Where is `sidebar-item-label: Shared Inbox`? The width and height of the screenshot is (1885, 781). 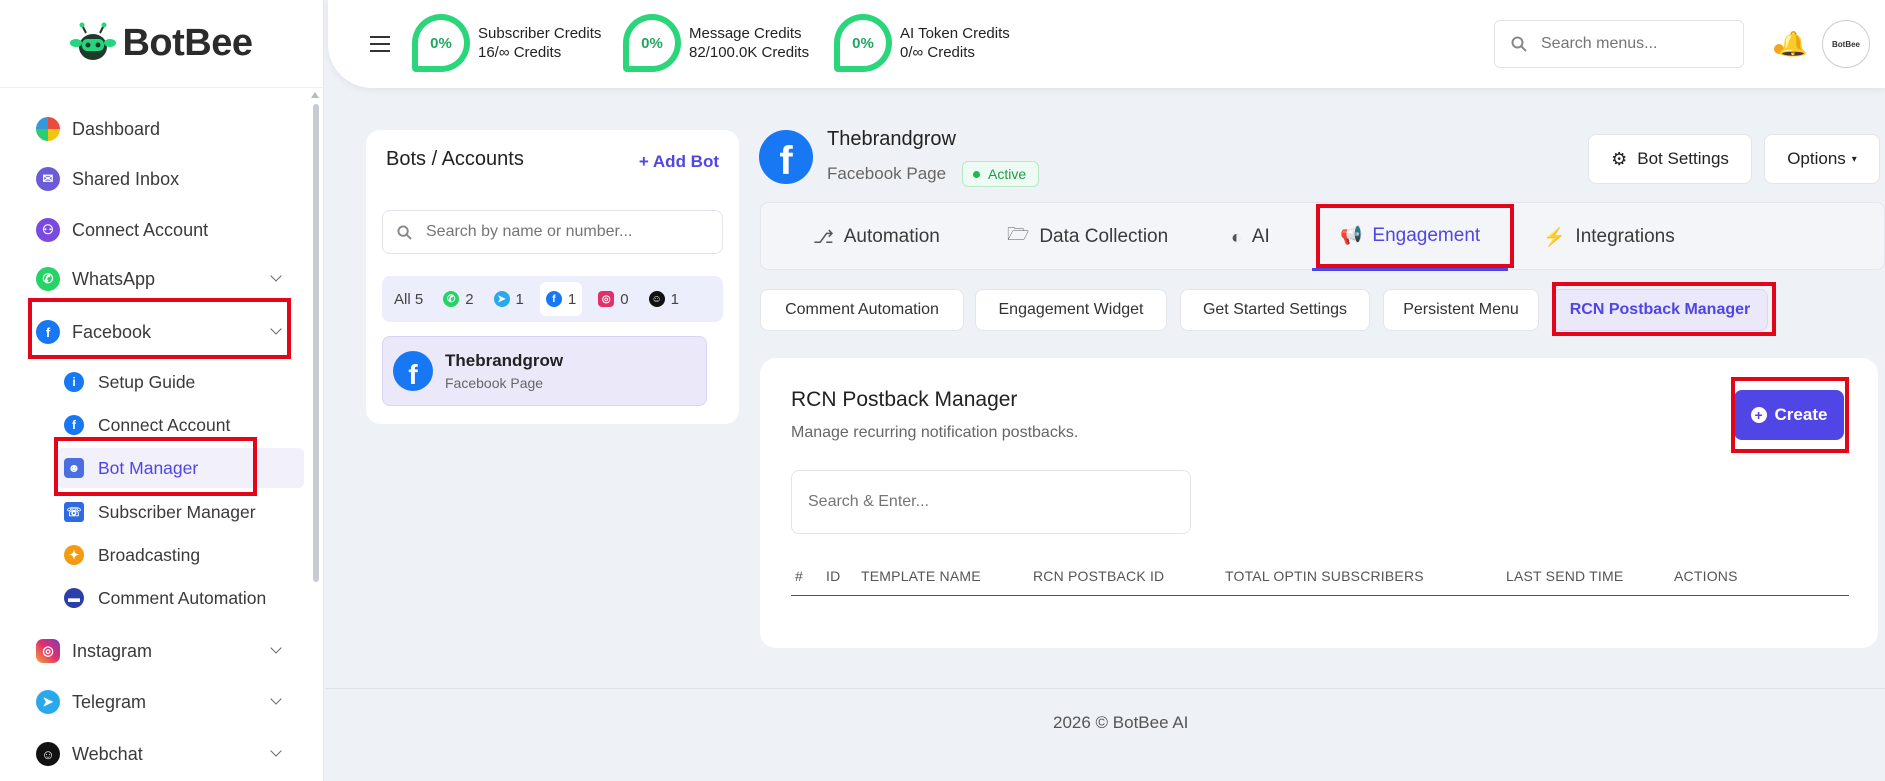 sidebar-item-label: Shared Inbox is located at coordinates (126, 178).